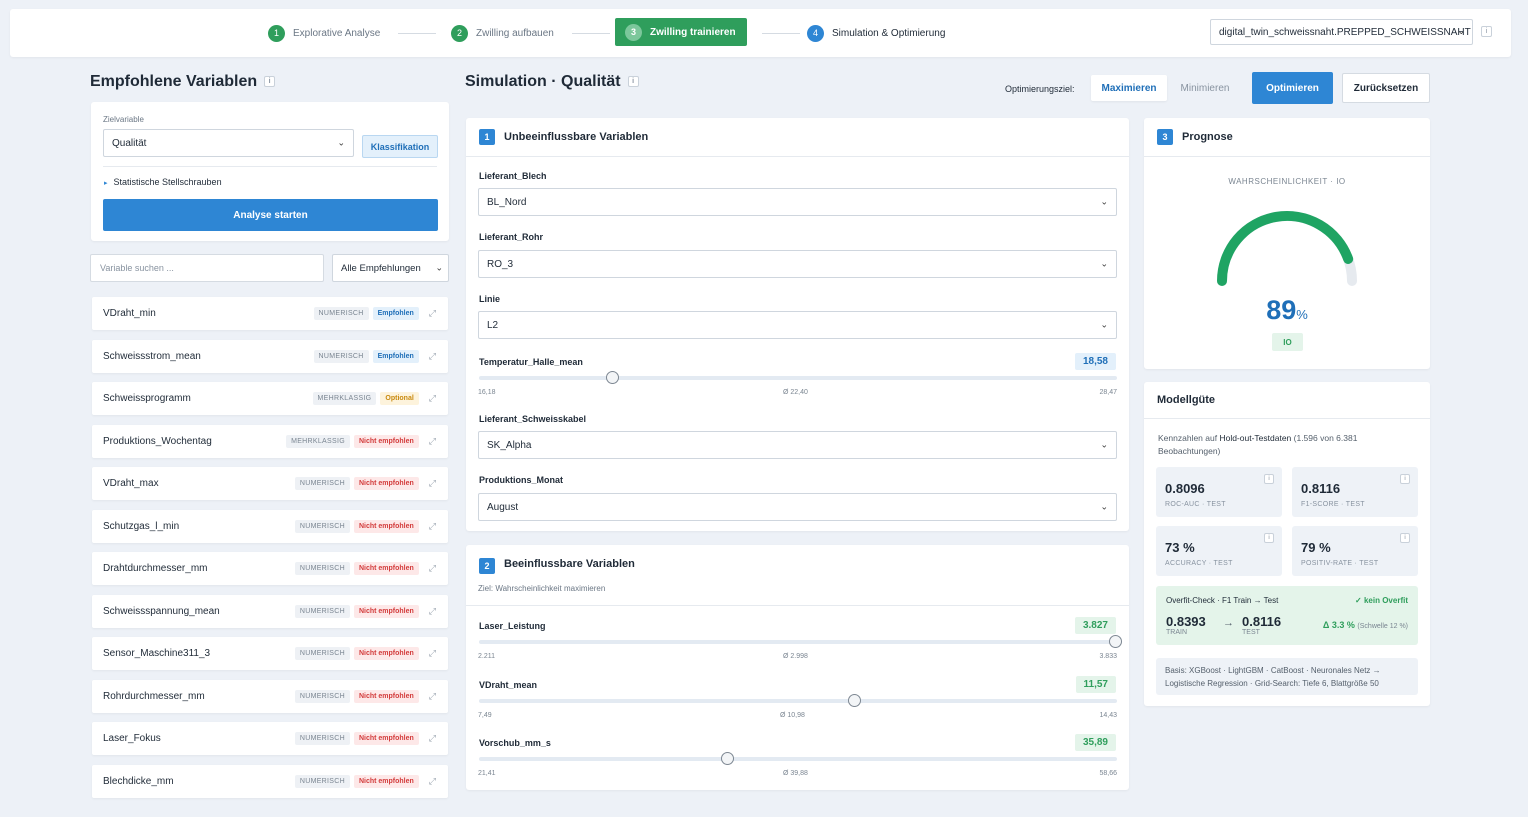 This screenshot has height=817, width=1528. What do you see at coordinates (797, 202) in the screenshot?
I see `lieferant-blech-select: BL_Nord ⌄` at bounding box center [797, 202].